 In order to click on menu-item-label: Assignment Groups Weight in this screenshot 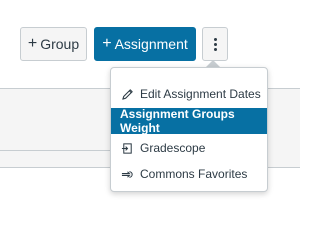, I will do `click(177, 121)`.